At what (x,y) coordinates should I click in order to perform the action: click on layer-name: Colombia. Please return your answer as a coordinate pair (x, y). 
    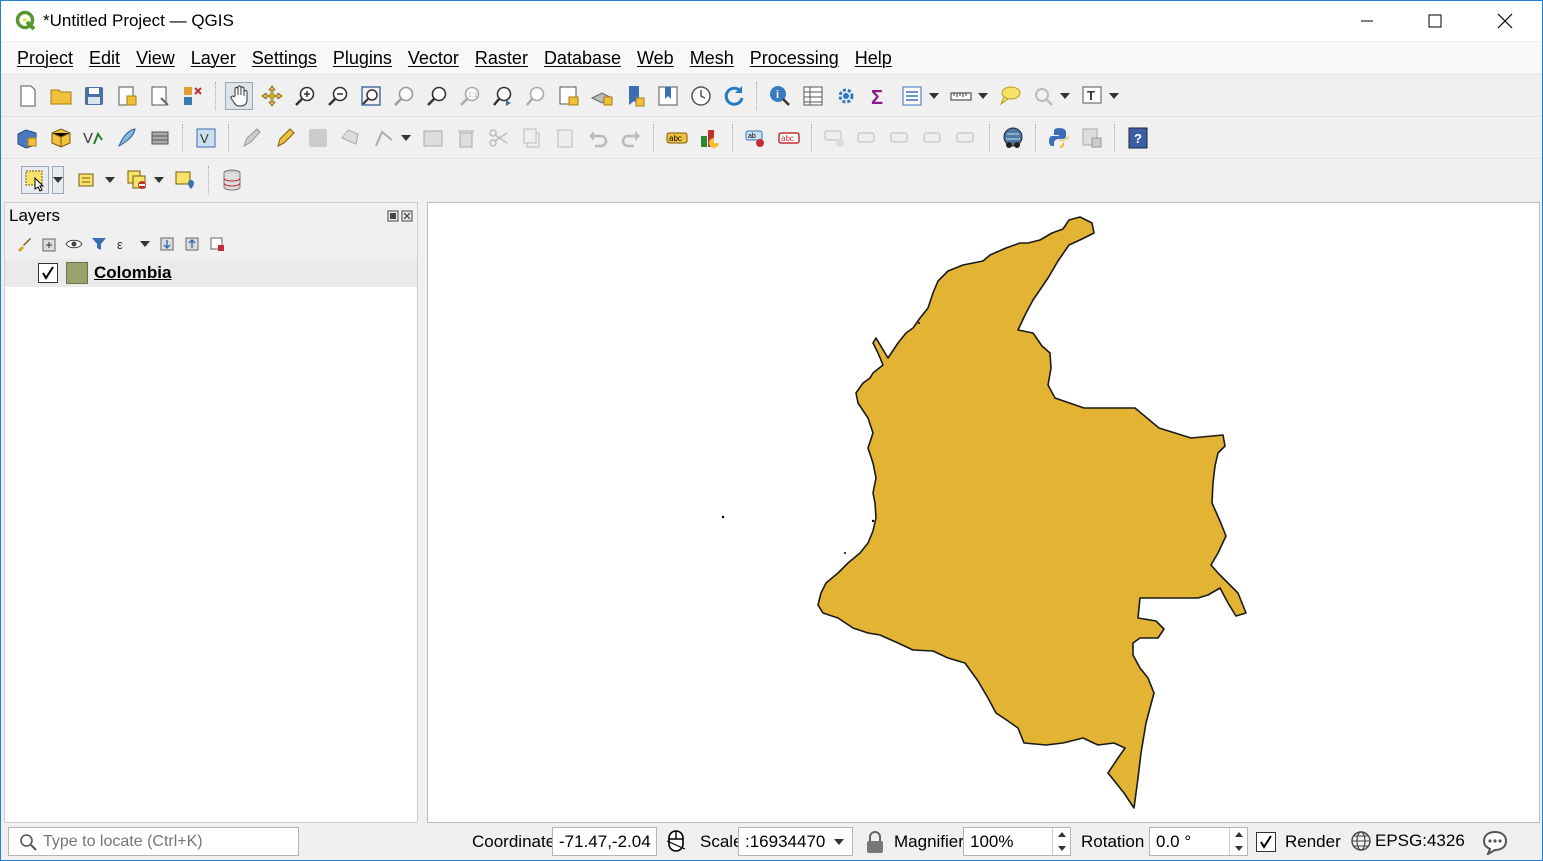
    Looking at the image, I should click on (132, 273).